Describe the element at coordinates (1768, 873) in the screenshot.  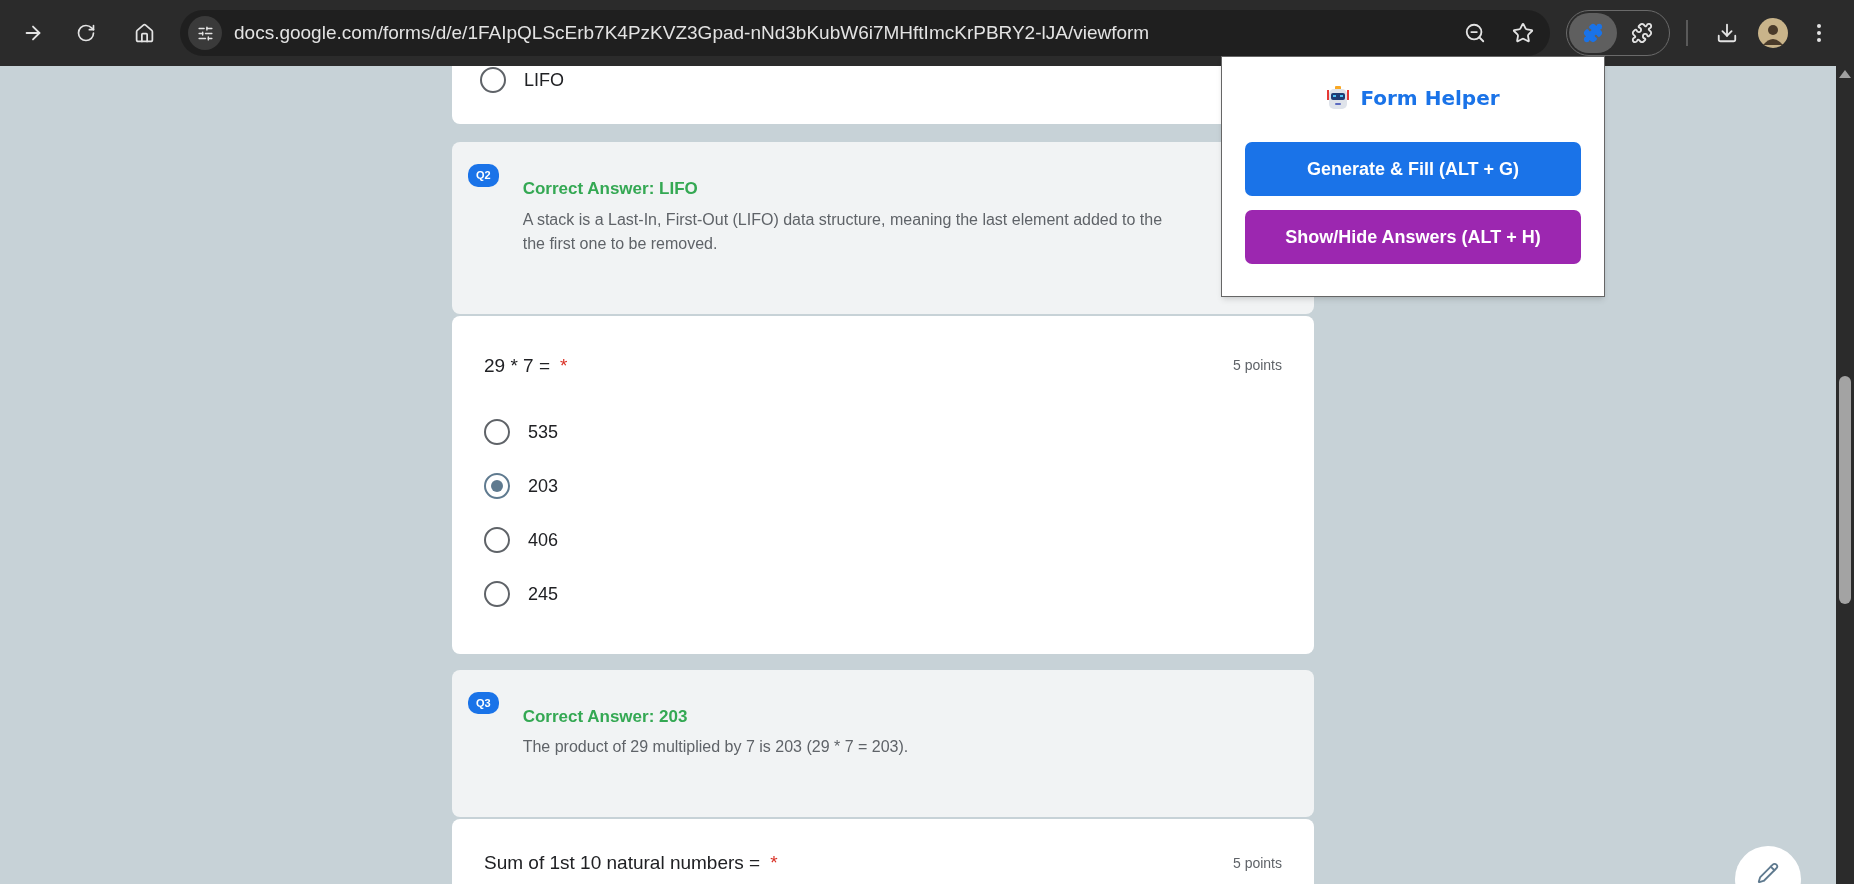
I see `pencil-icon` at that location.